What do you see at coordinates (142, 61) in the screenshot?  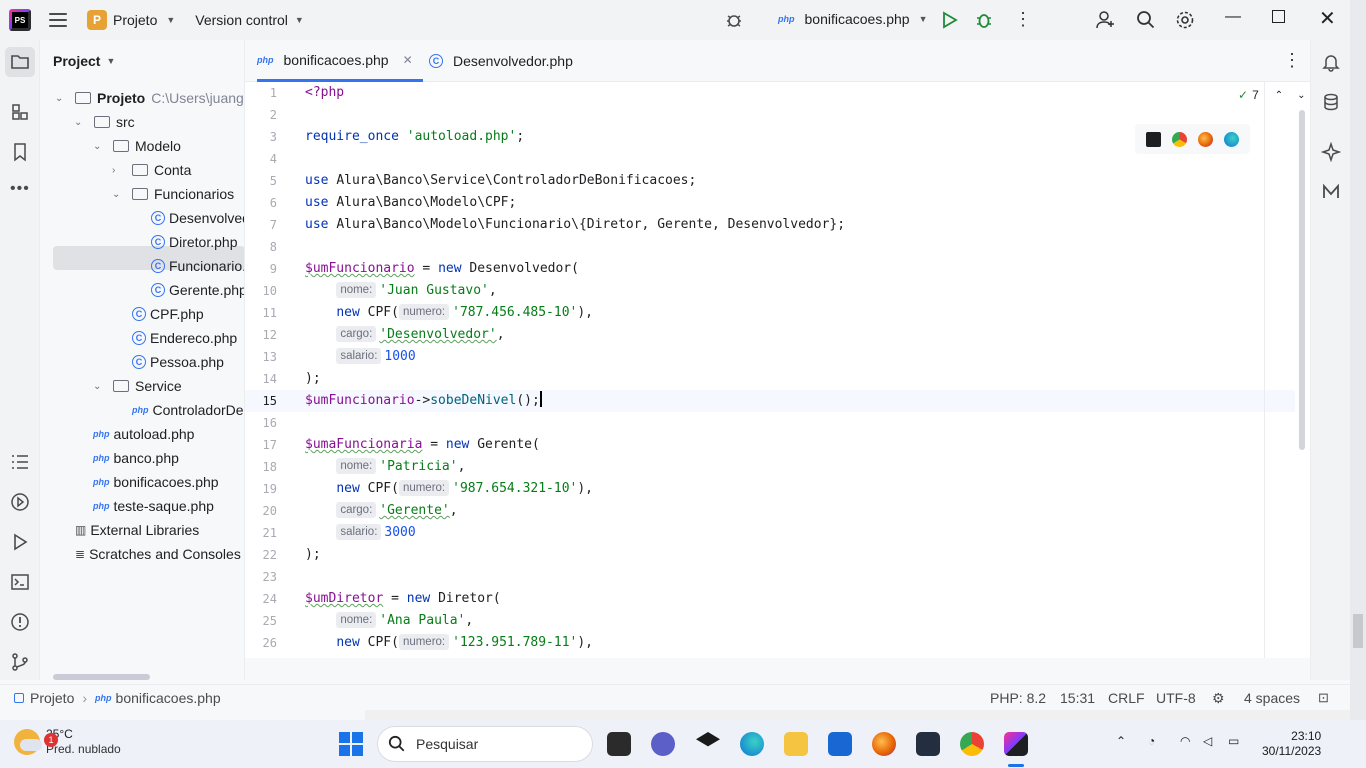 I see `project-panel-header: Project ▼` at bounding box center [142, 61].